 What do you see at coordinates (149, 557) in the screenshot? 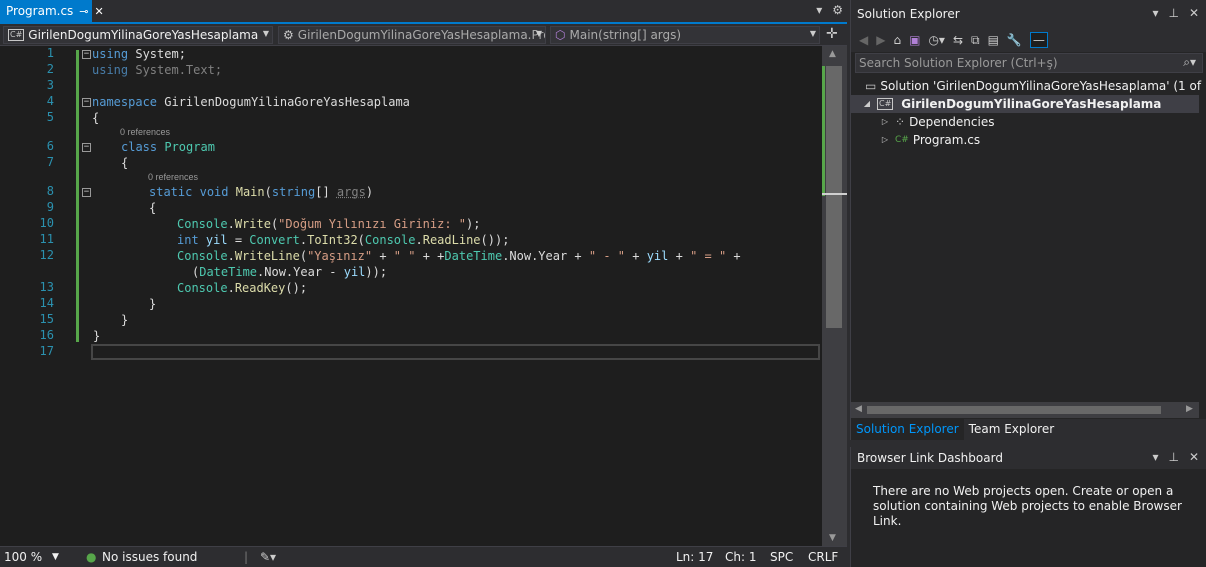
I see `issues-status: No issues found` at bounding box center [149, 557].